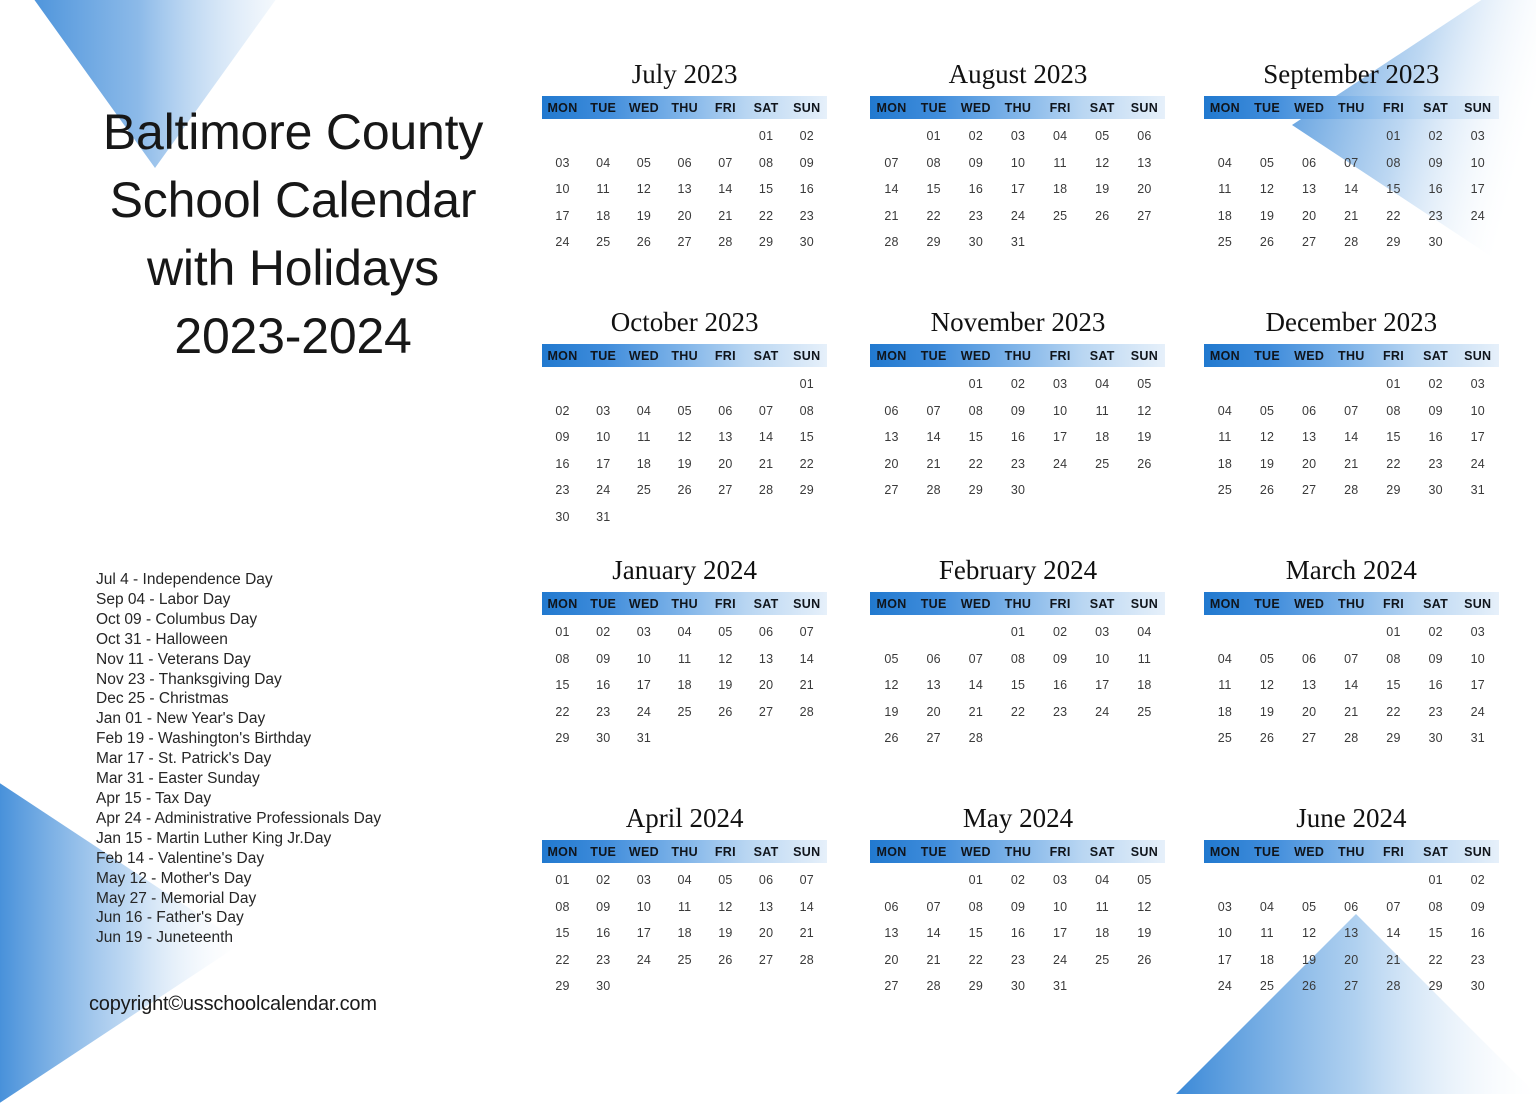 The height and width of the screenshot is (1108, 1536). I want to click on day-cell: 13, so click(891, 933).